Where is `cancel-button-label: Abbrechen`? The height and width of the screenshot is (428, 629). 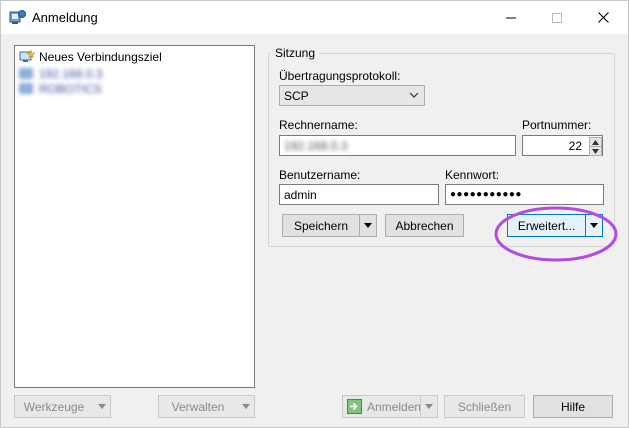 cancel-button-label: Abbrechen is located at coordinates (424, 225).